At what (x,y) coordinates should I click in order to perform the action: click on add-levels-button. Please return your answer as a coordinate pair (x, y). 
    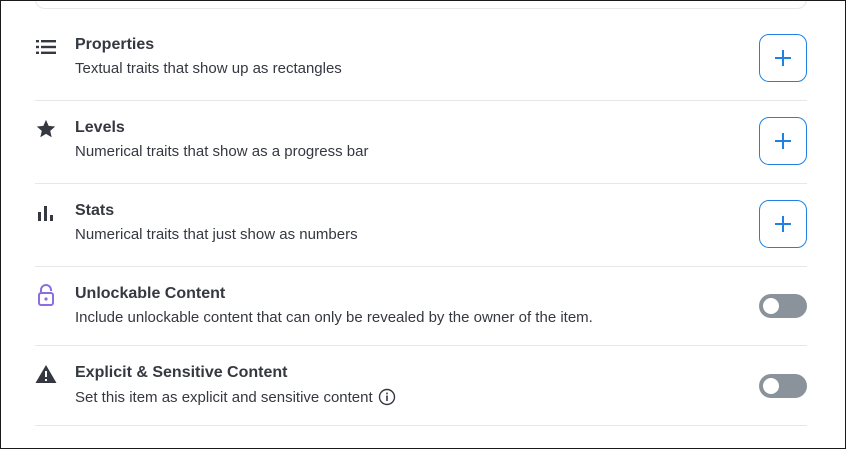
    Looking at the image, I should click on (783, 141).